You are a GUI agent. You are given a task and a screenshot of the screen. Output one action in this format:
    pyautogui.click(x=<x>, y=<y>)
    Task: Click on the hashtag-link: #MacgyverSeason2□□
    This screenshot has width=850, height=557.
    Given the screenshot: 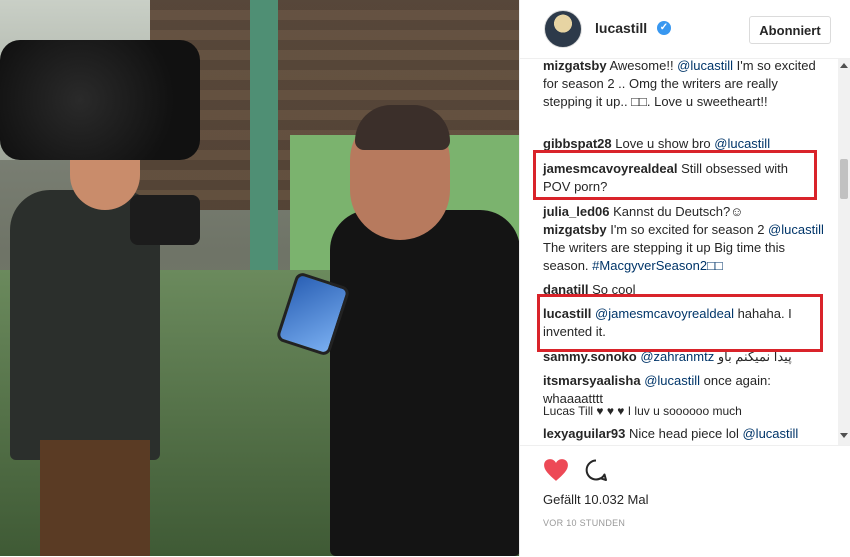 What is the action you would take?
    pyautogui.click(x=657, y=265)
    